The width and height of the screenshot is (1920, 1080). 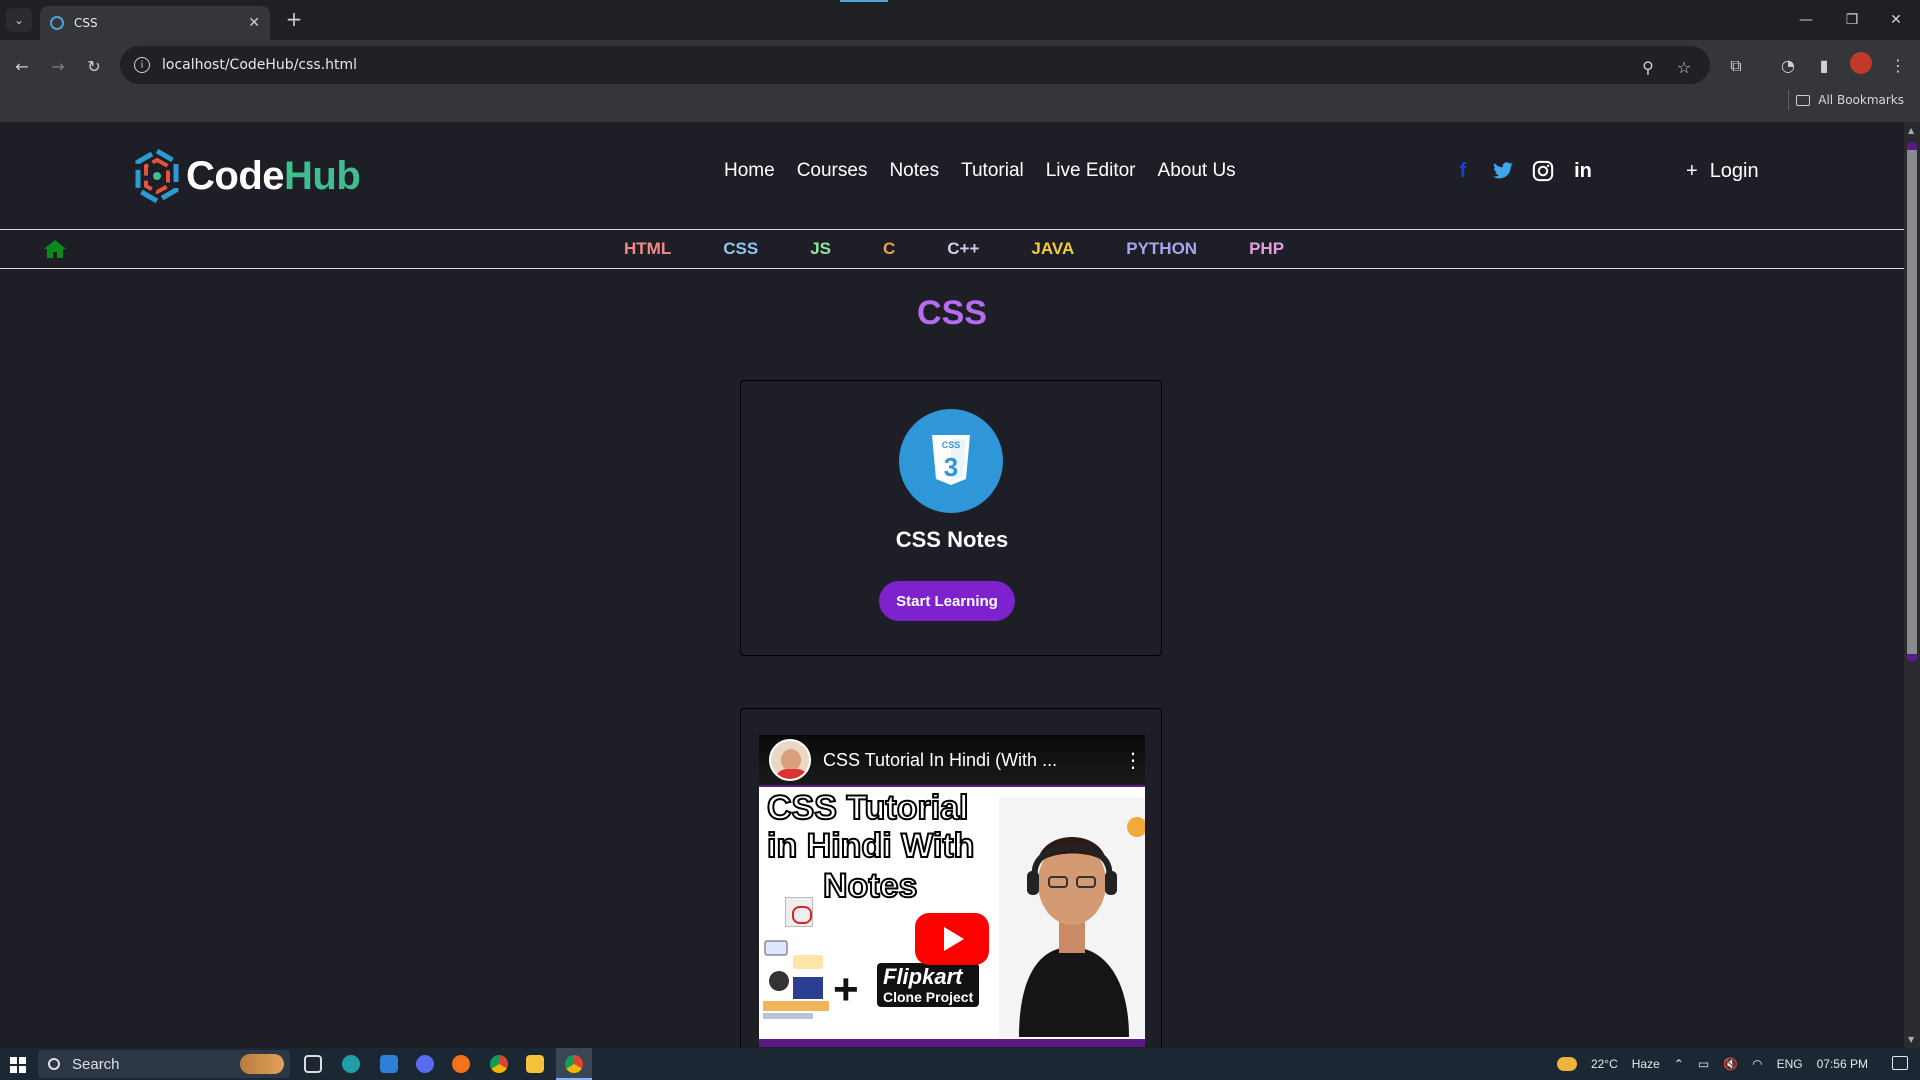 I want to click on css3-logo-icon: CSS 3, so click(x=951, y=461).